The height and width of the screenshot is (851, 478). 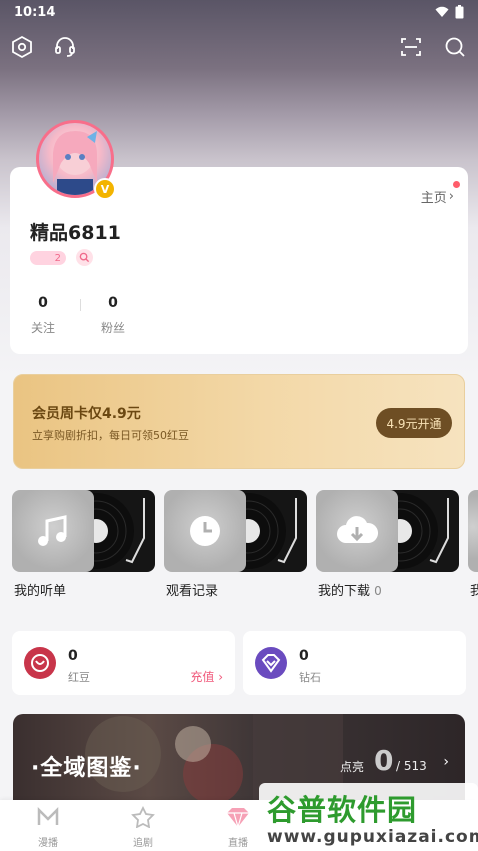 What do you see at coordinates (123, 663) in the screenshot?
I see `red-bean-card: 0 红豆 充值 ›` at bounding box center [123, 663].